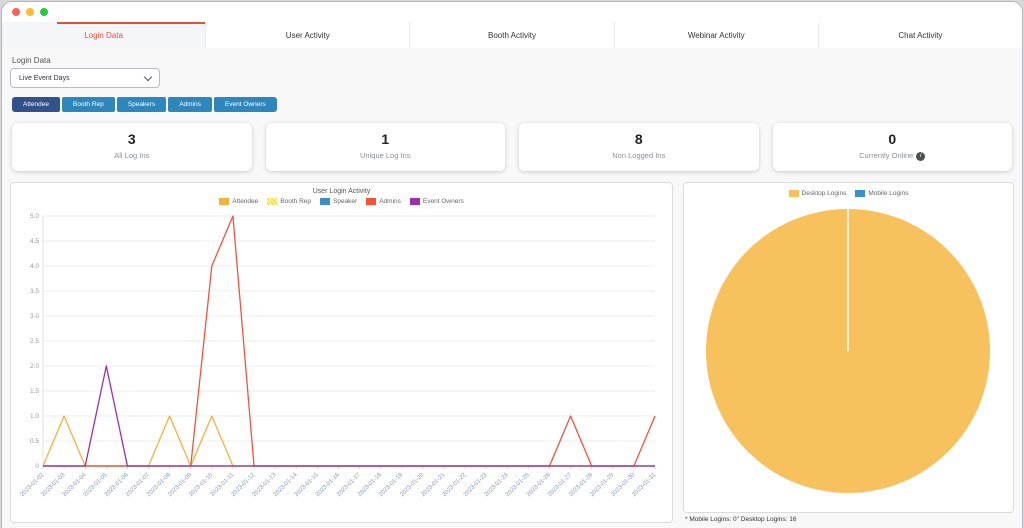 Image resolution: width=1024 pixels, height=528 pixels. I want to click on stat-value: 8, so click(638, 139).